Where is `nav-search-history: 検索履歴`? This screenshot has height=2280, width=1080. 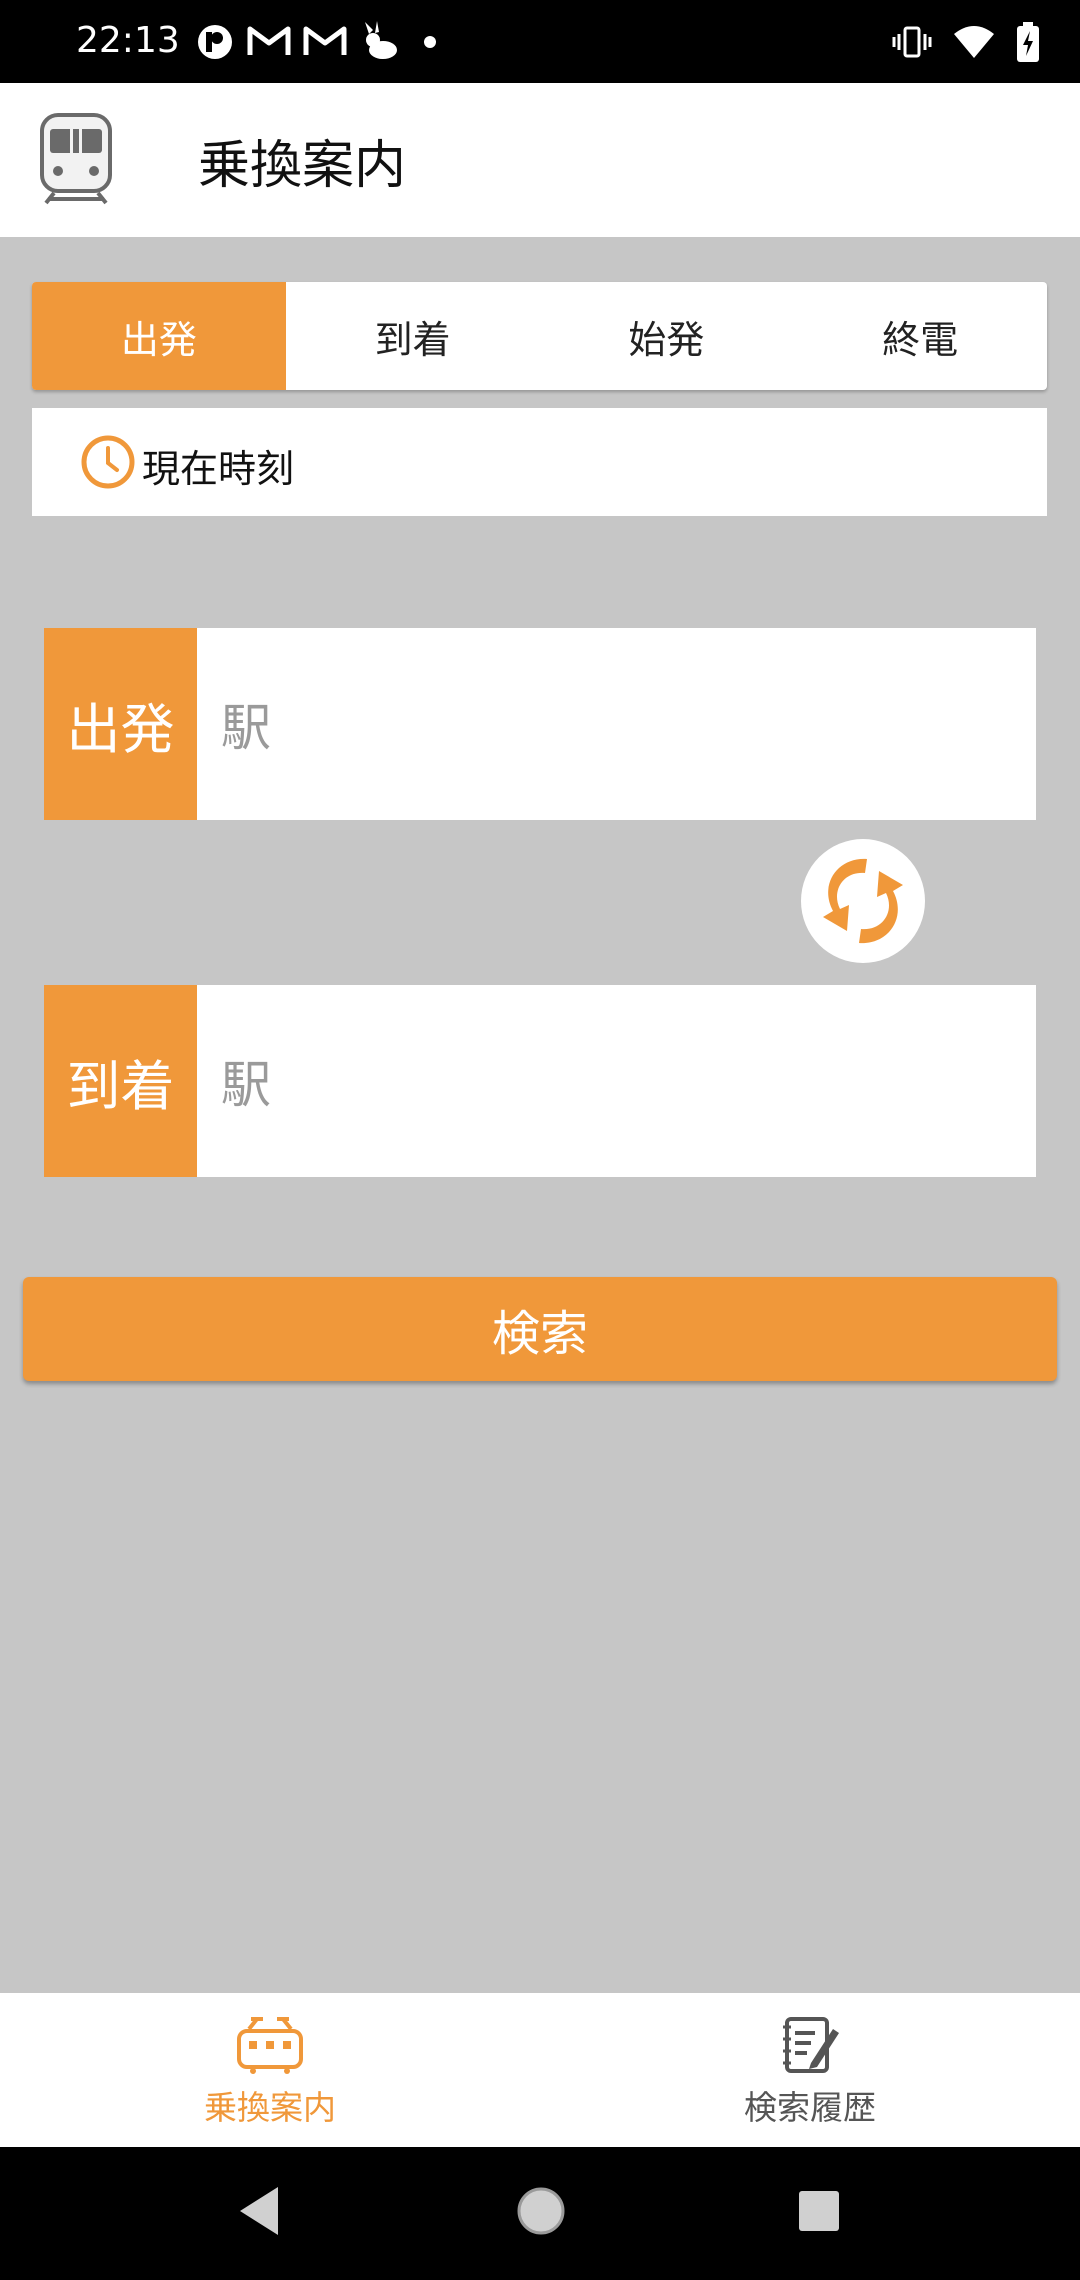
nav-search-history: 検索履歴 is located at coordinates (810, 2070).